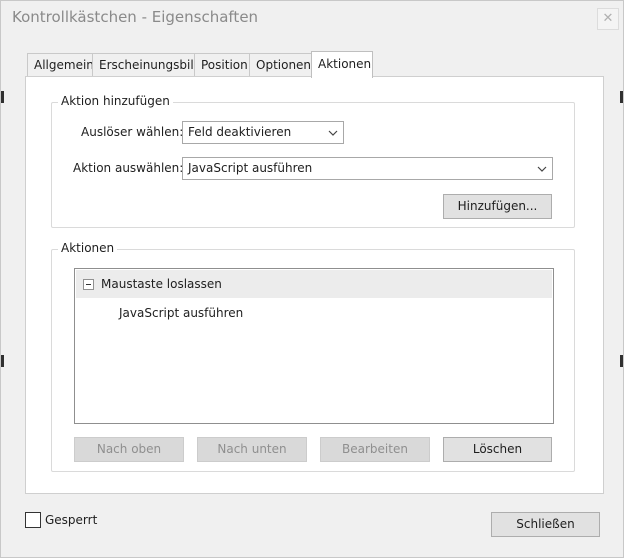 The image size is (624, 558). Describe the element at coordinates (252, 449) in the screenshot. I see `move-down-button: Nach unten` at that location.